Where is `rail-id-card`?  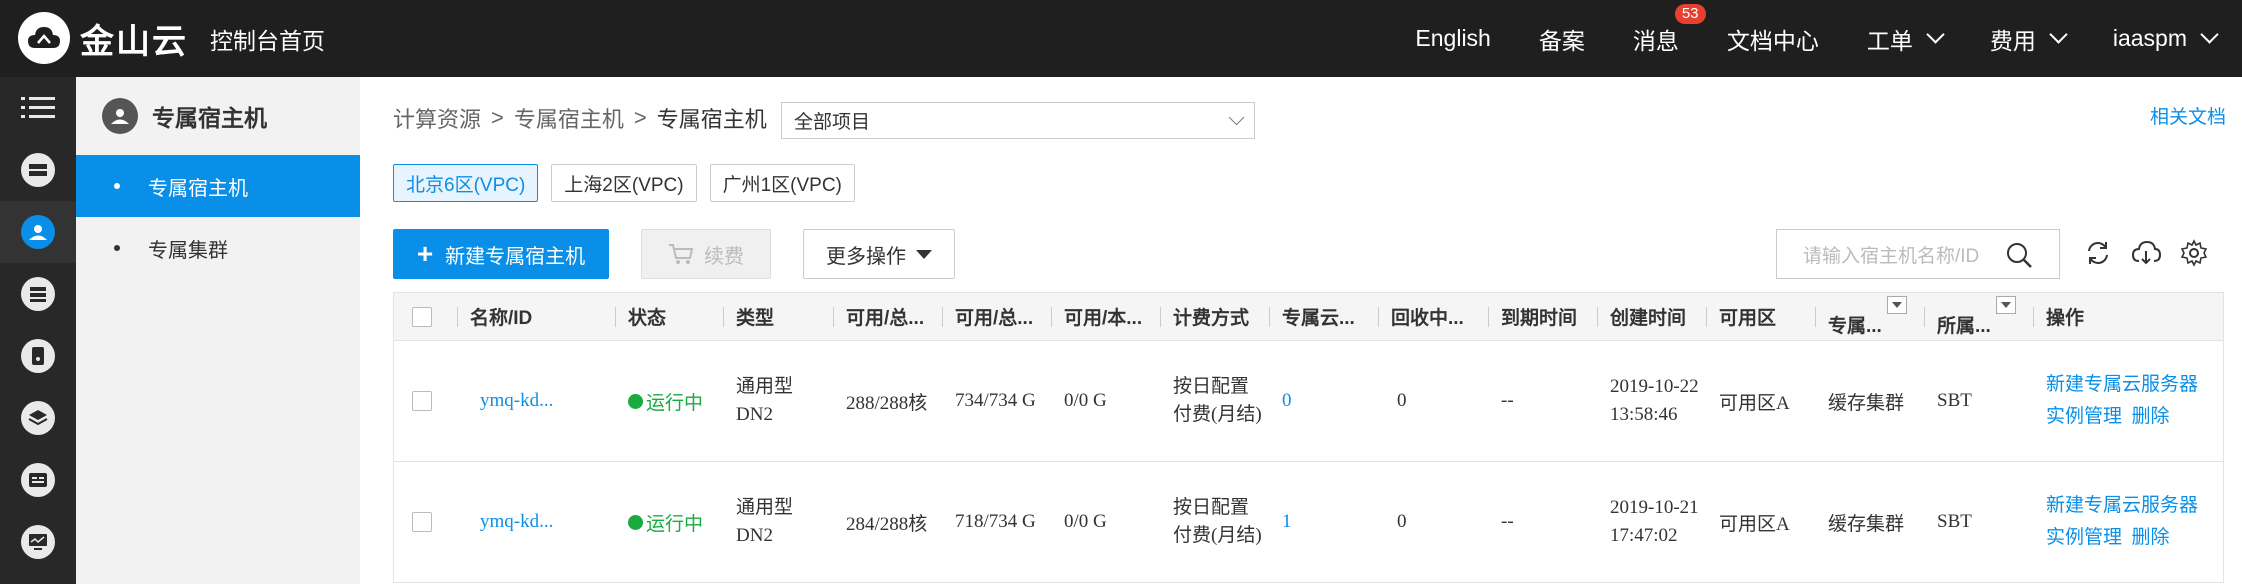 rail-id-card is located at coordinates (38, 480).